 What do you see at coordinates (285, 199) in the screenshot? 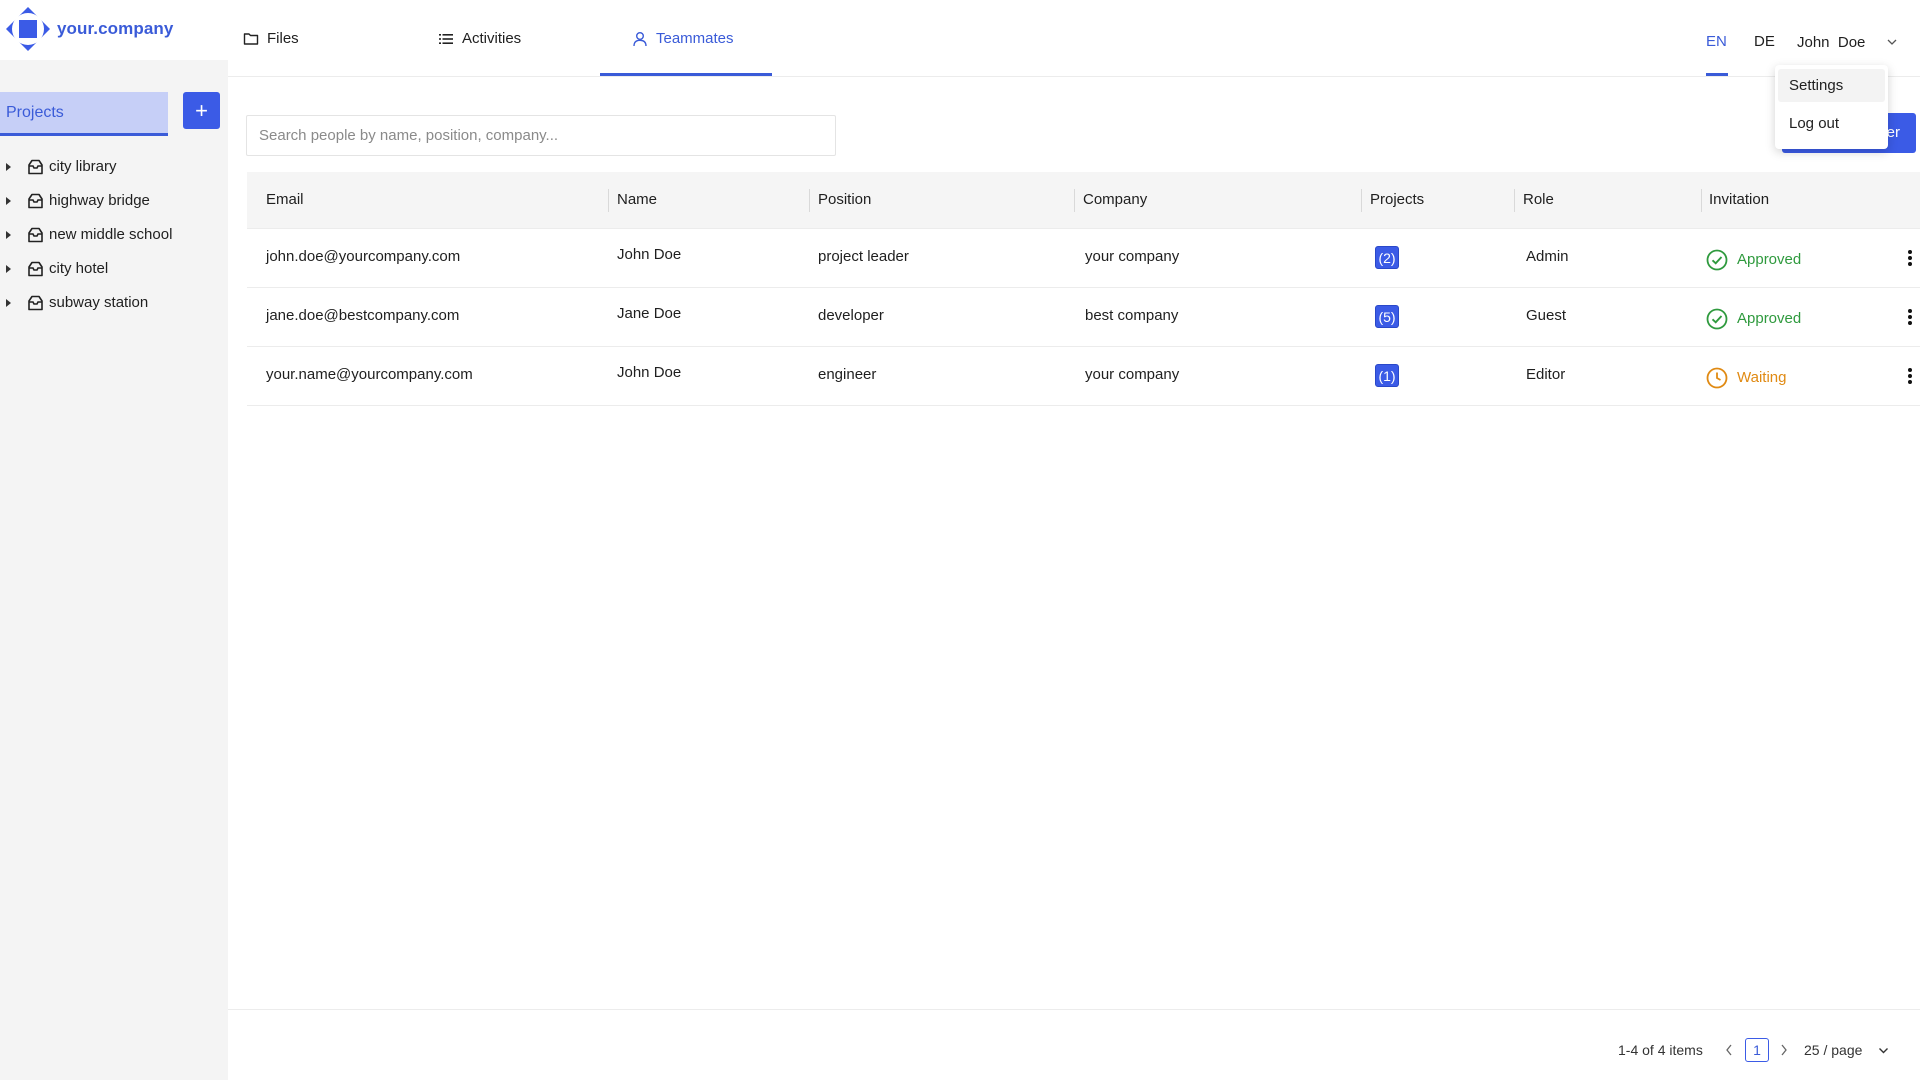
I see `column-email: Email` at bounding box center [285, 199].